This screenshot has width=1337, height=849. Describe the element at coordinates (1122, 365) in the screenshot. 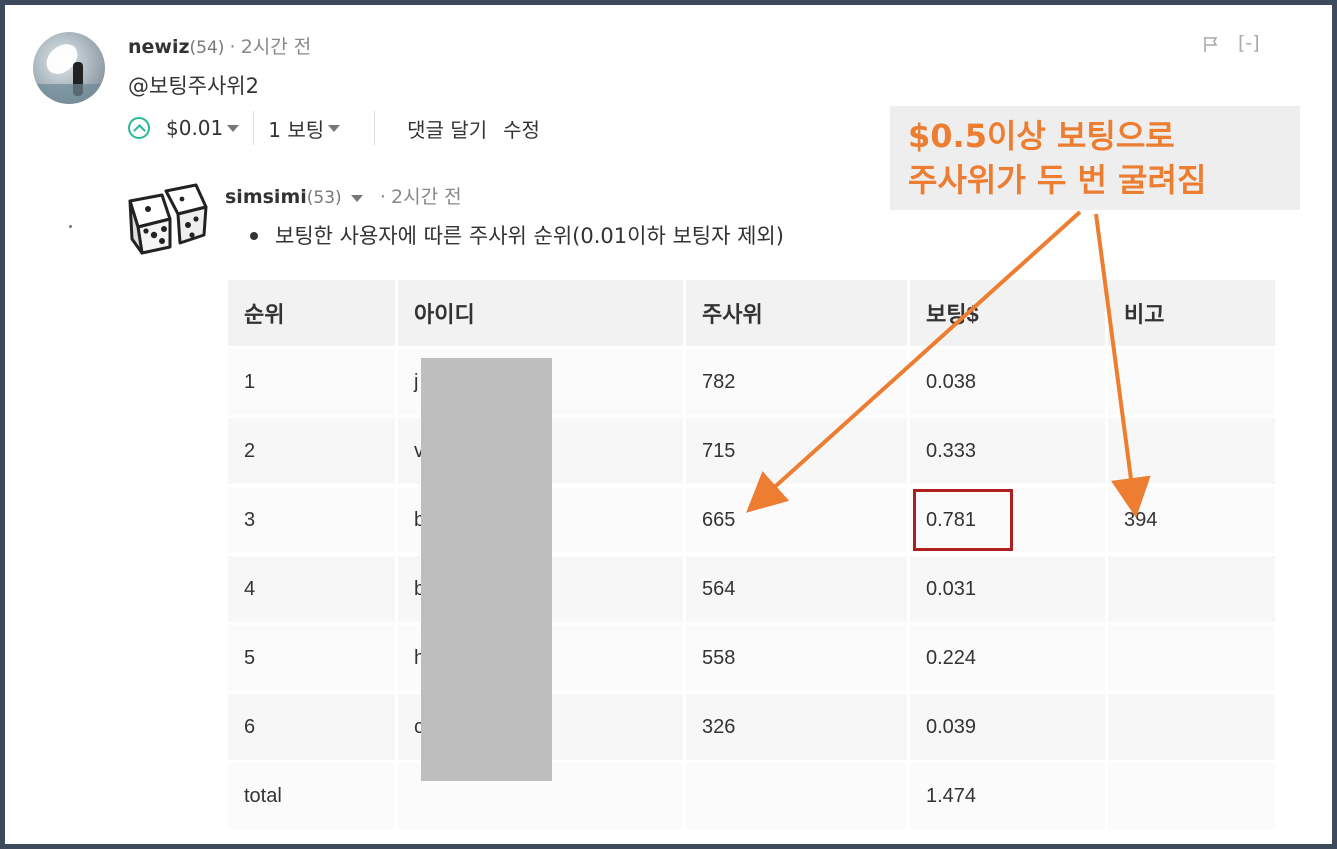

I see `arrow-to-note` at that location.